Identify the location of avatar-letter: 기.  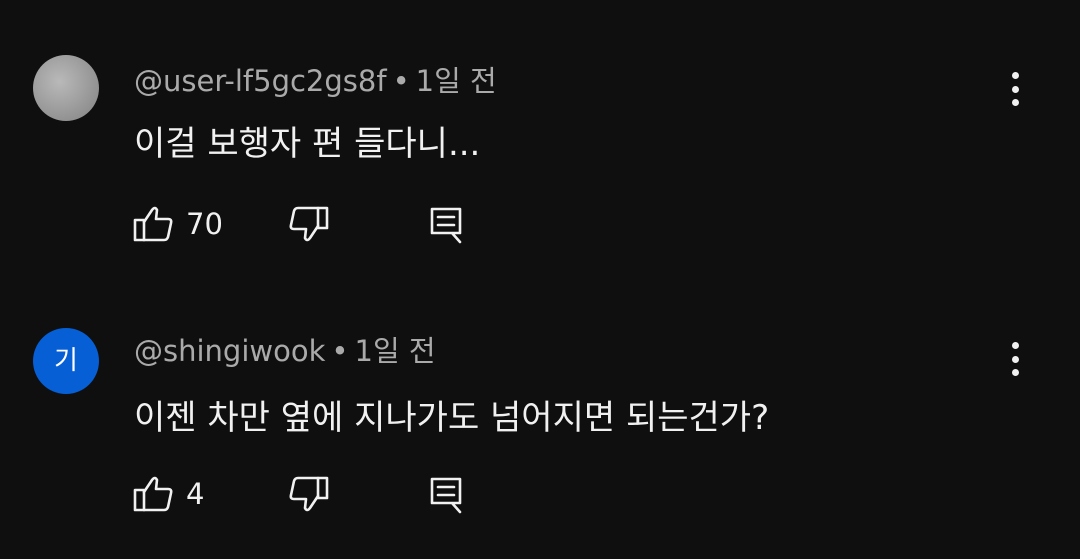
(66, 361).